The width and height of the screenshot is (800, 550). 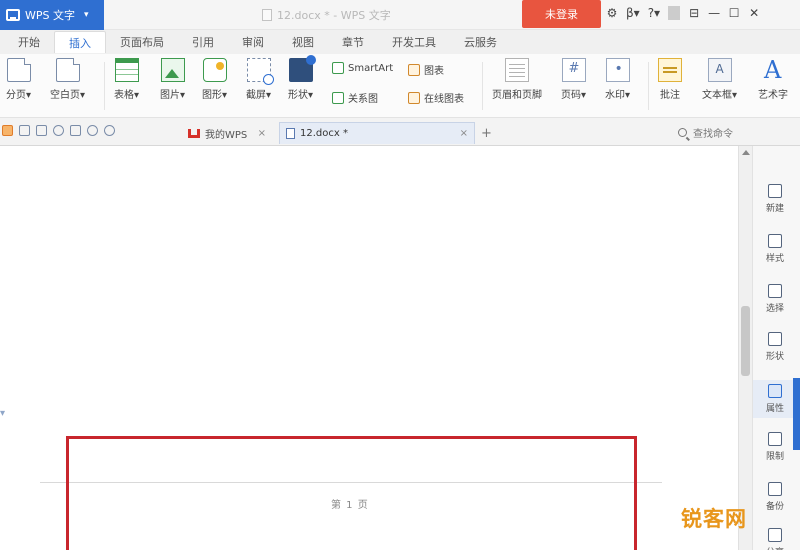 I want to click on tab-developer: 开发工具, so click(x=414, y=42).